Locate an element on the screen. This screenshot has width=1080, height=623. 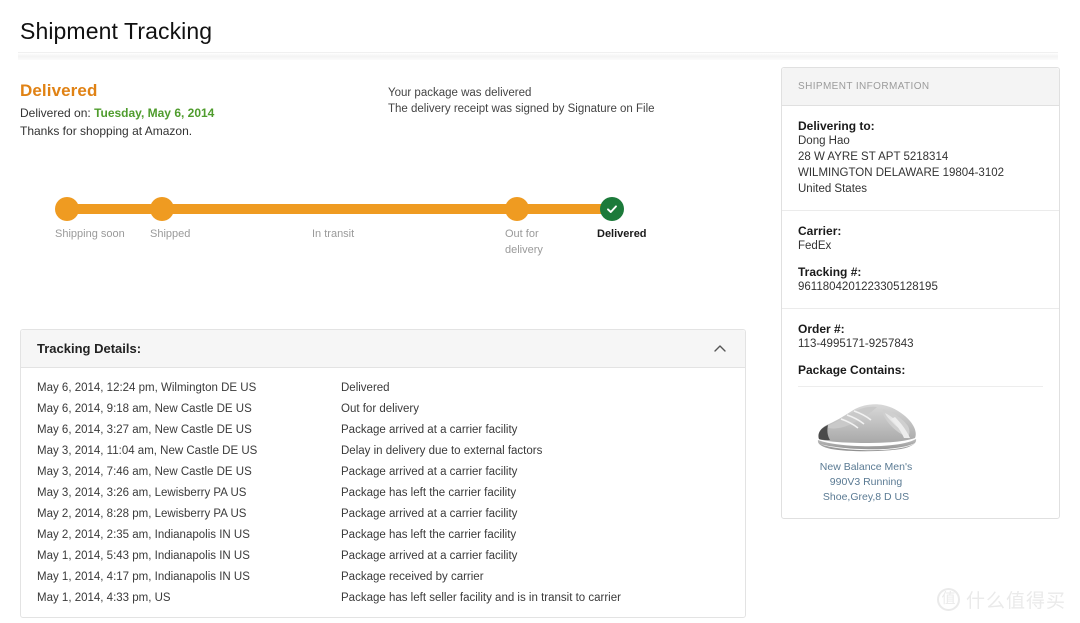
tracking-row-timestamp: May 6, 2014, 3:27 am, New Castle DE US is located at coordinates (144, 430).